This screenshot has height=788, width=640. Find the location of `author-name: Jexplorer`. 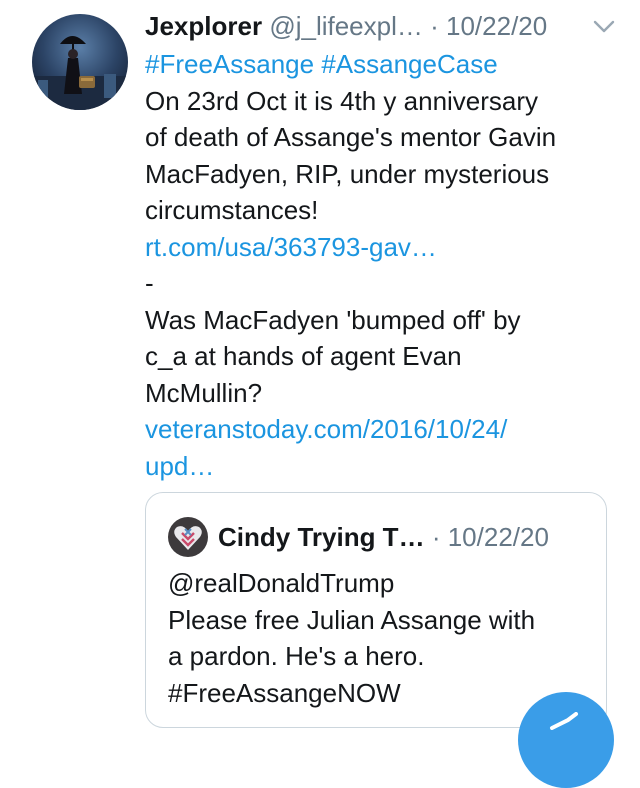

author-name: Jexplorer is located at coordinates (203, 26).